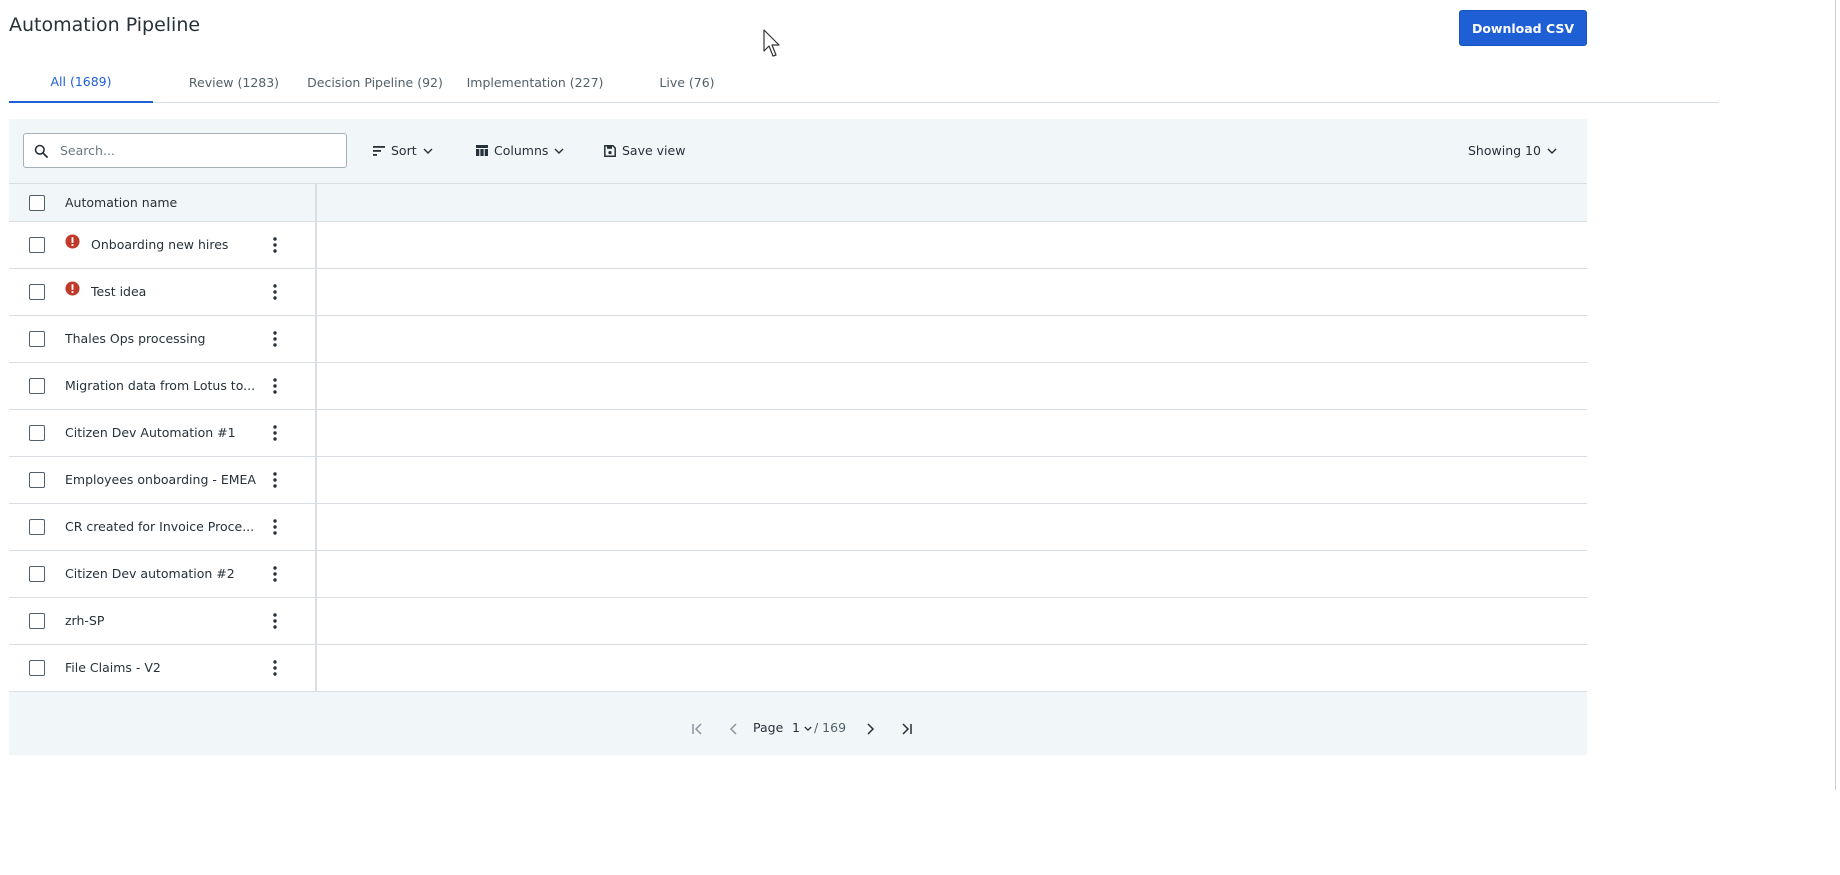  I want to click on table-header: Automation name, so click(798, 203).